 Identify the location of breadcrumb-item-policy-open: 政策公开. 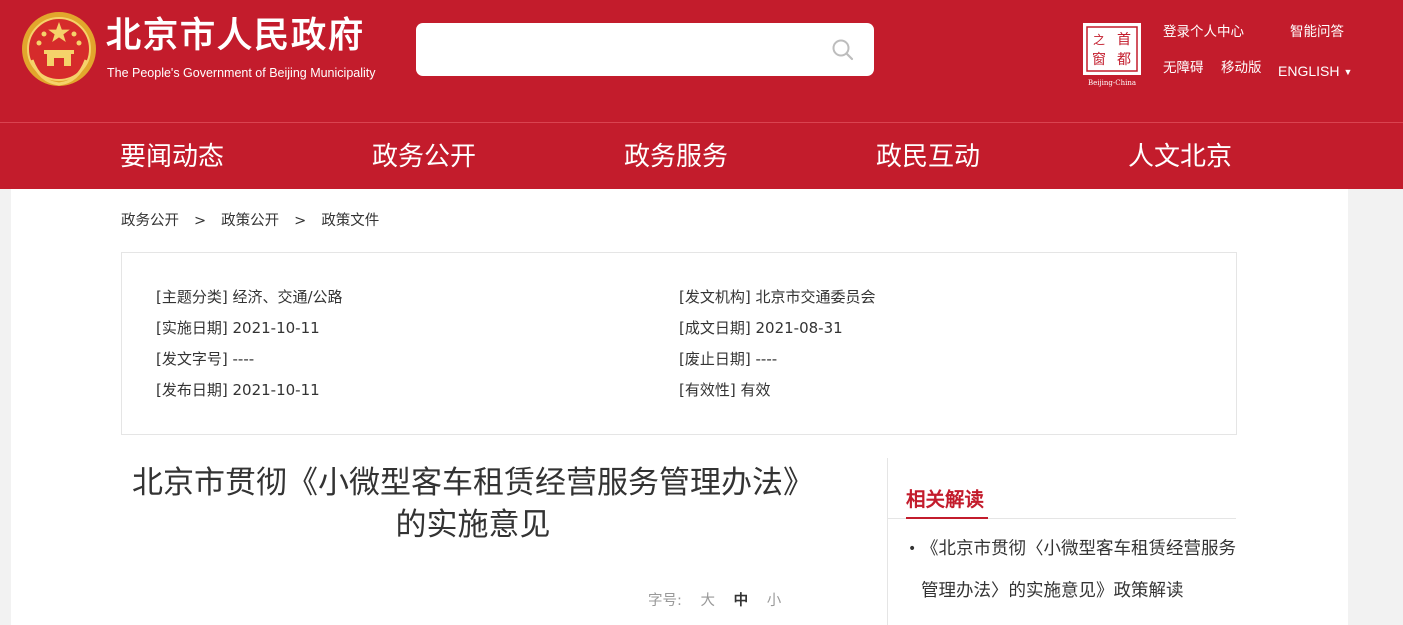
(250, 221).